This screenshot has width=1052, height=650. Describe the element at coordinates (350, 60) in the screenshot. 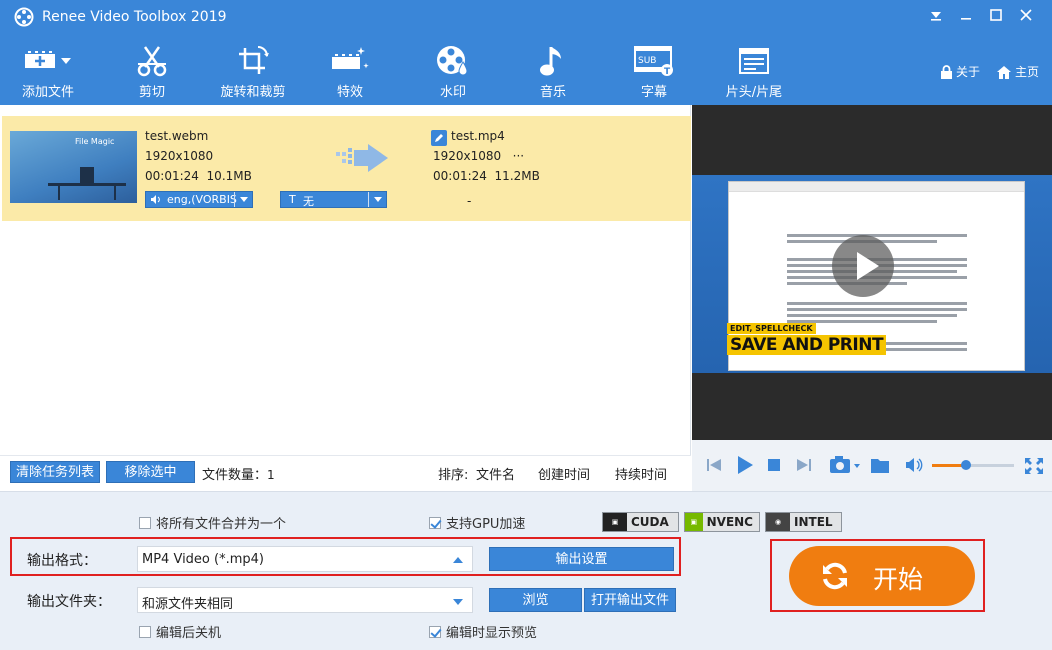

I see `effects-icon` at that location.